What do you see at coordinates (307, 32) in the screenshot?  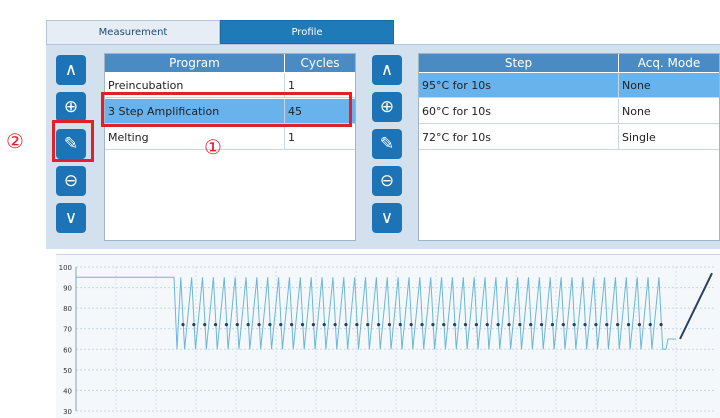 I see `tab-profile: Profile` at bounding box center [307, 32].